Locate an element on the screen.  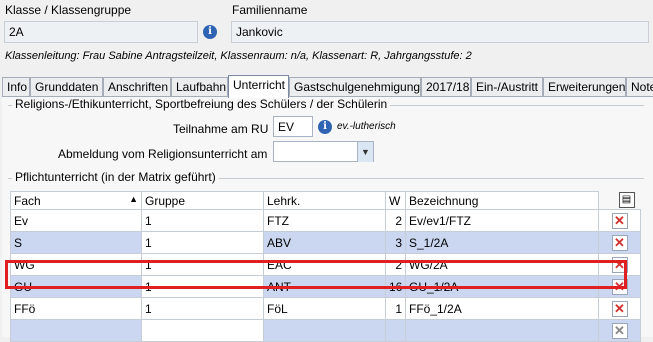
header-spacer is located at coordinates (608, 200).